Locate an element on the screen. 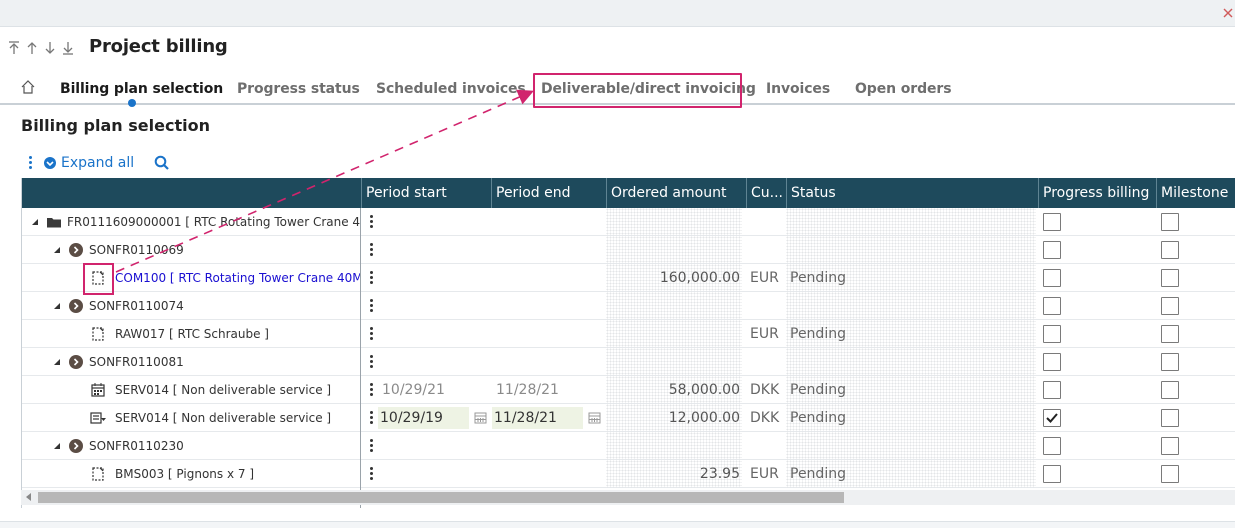 Image resolution: width=1235 pixels, height=528 pixels. currency-value: EUR is located at coordinates (764, 278).